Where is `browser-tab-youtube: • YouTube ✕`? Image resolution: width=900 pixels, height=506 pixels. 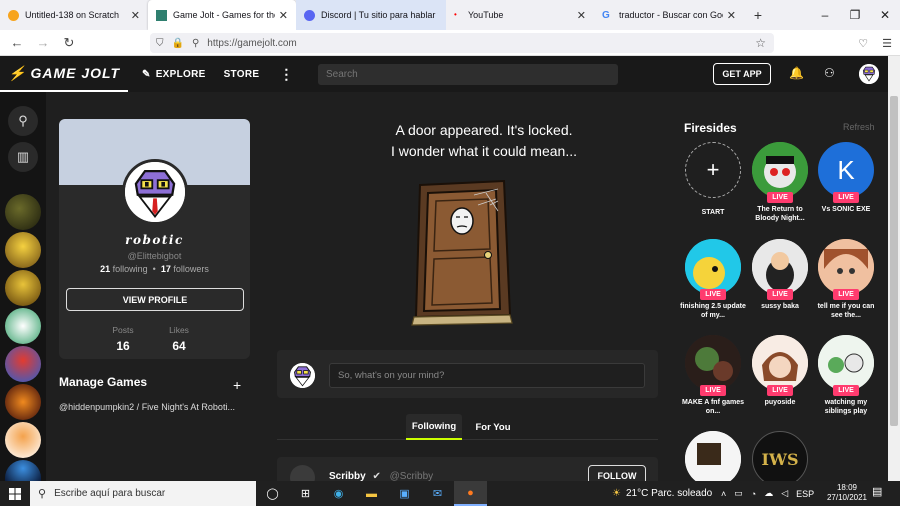 browser-tab-youtube: • YouTube ✕ is located at coordinates (520, 15).